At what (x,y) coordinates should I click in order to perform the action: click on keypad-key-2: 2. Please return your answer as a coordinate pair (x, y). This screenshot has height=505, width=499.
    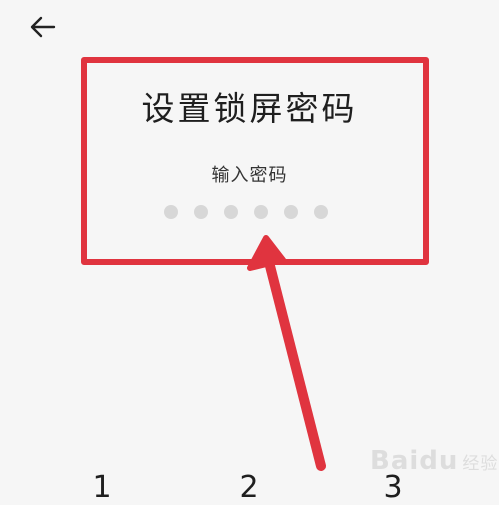
    Looking at the image, I should click on (249, 487).